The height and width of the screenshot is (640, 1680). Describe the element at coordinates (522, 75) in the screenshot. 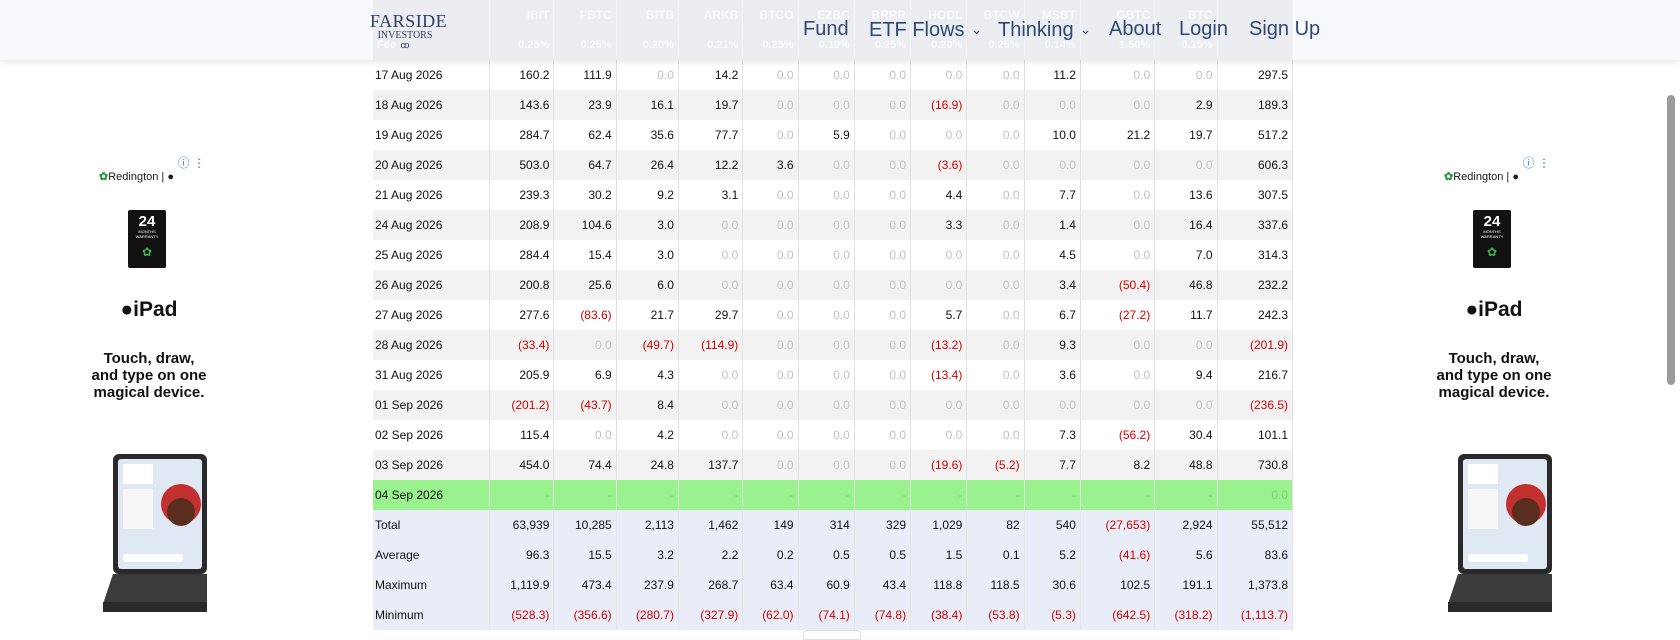

I see `flow-cell: 160.2` at that location.